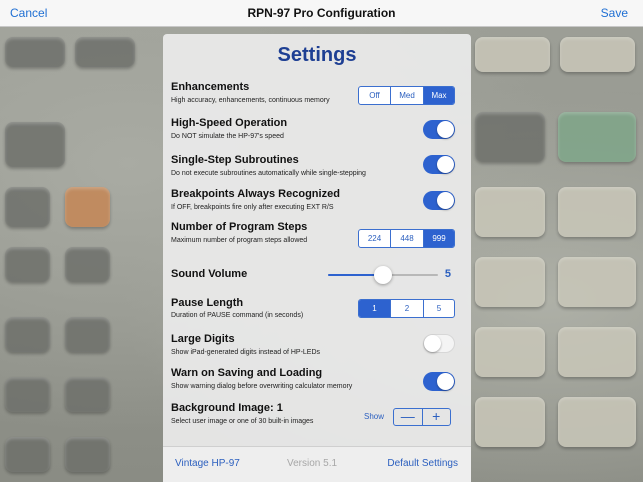 This screenshot has height=482, width=643. What do you see at coordinates (317, 275) in the screenshot?
I see `sound-volume-row: Sound Volume 5` at bounding box center [317, 275].